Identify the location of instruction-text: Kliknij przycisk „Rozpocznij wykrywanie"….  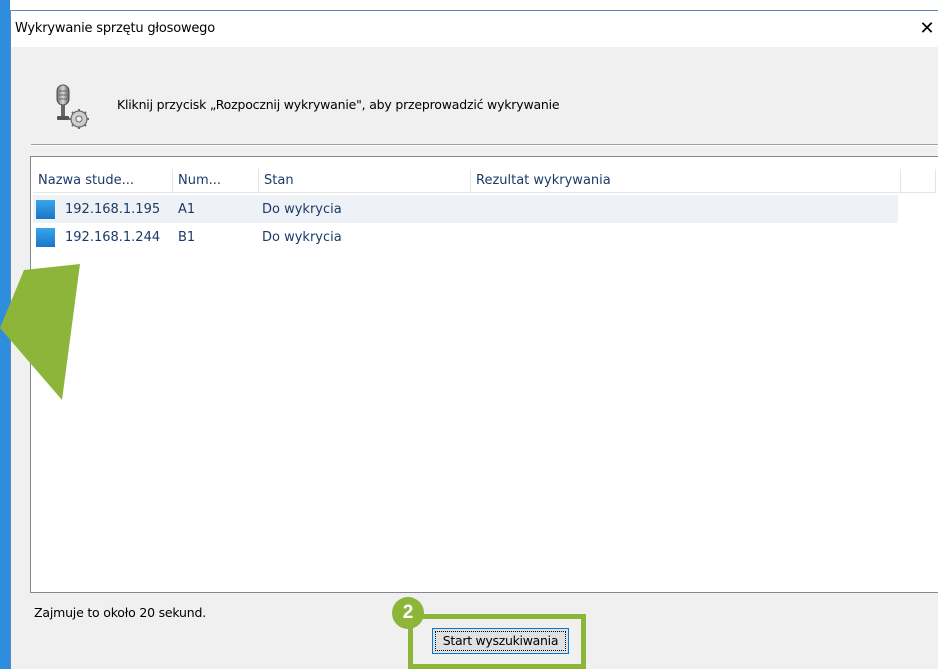
(338, 104).